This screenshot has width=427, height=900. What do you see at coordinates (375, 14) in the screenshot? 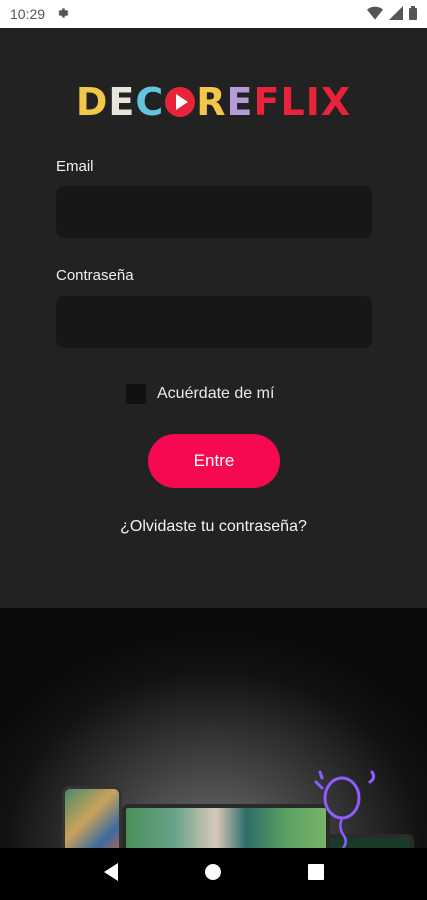
I see `wifi-icon` at bounding box center [375, 14].